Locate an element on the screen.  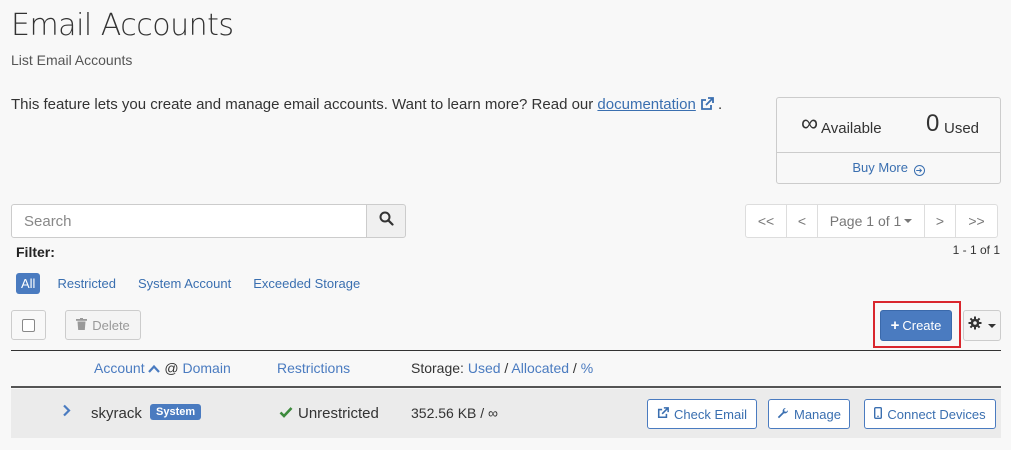
check-email-label: Check Email is located at coordinates (710, 414).